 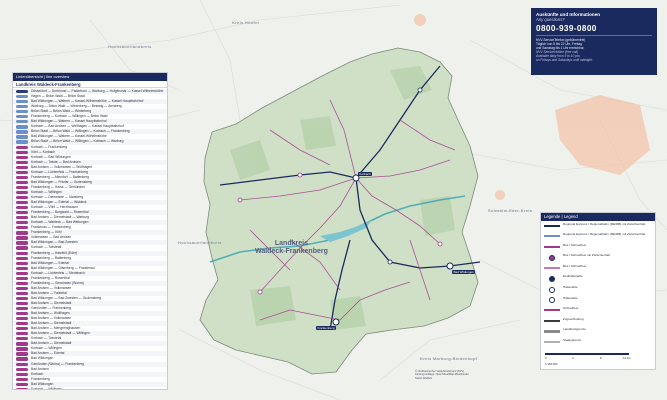 What do you see at coordinates (573, 276) in the screenshot?
I see `legend-label: Endhaltestelle` at bounding box center [573, 276].